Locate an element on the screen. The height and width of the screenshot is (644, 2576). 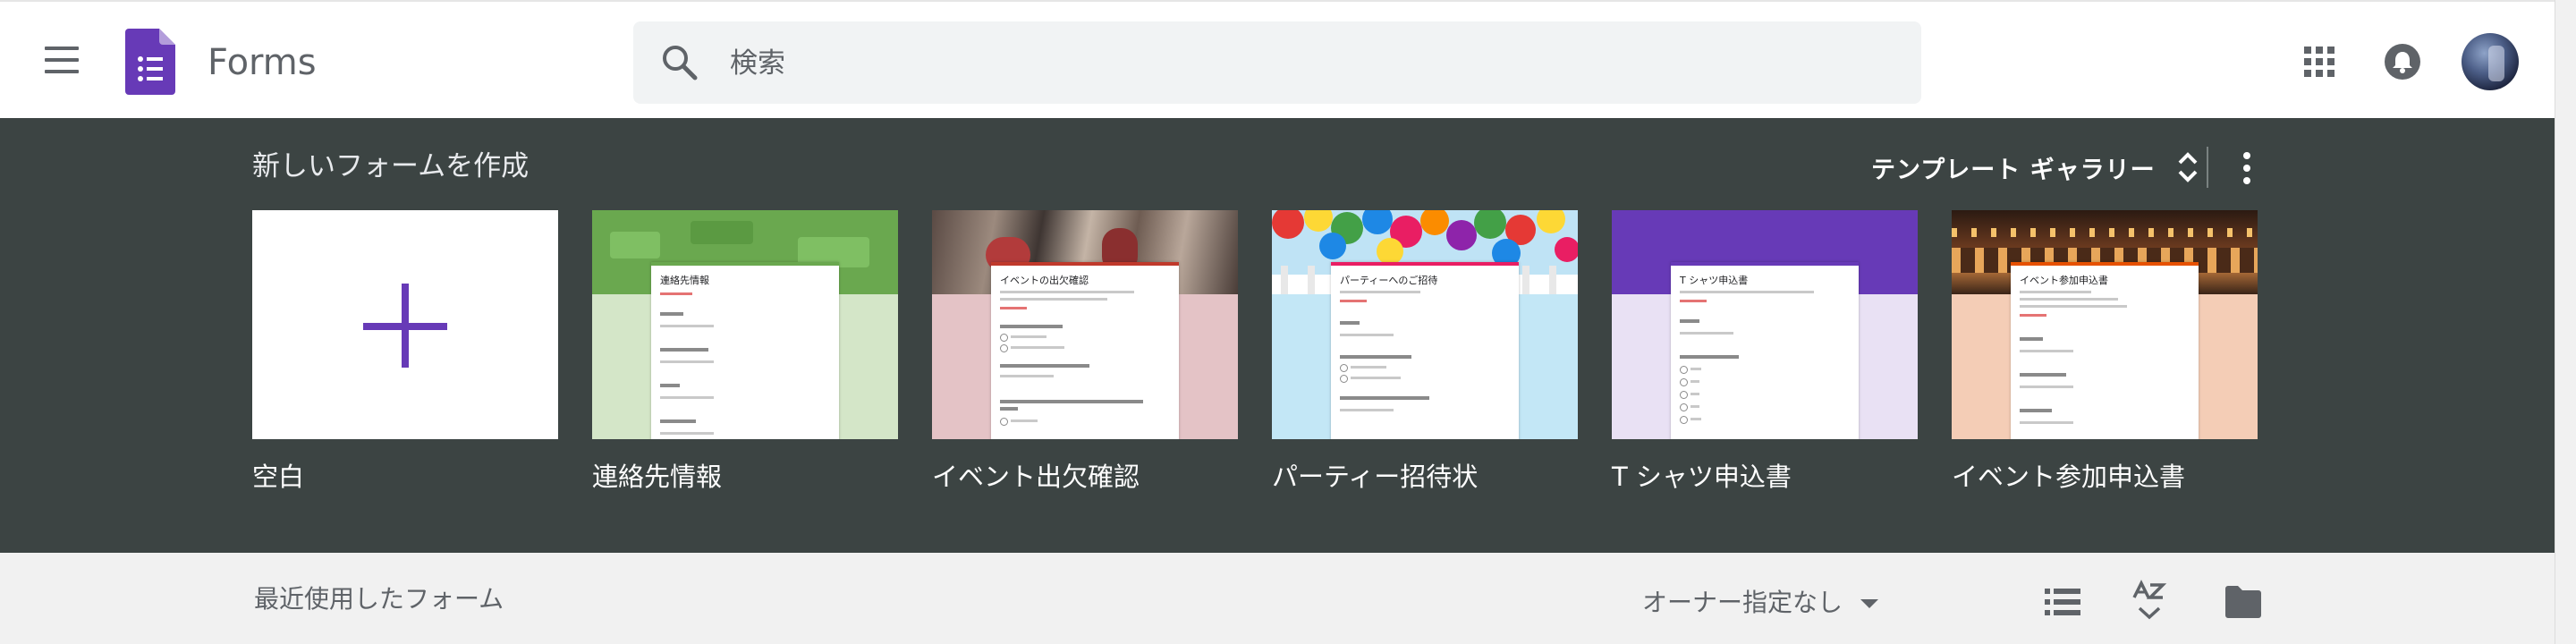
template-thumbnail: イベントの出欠確認 is located at coordinates (1085, 324).